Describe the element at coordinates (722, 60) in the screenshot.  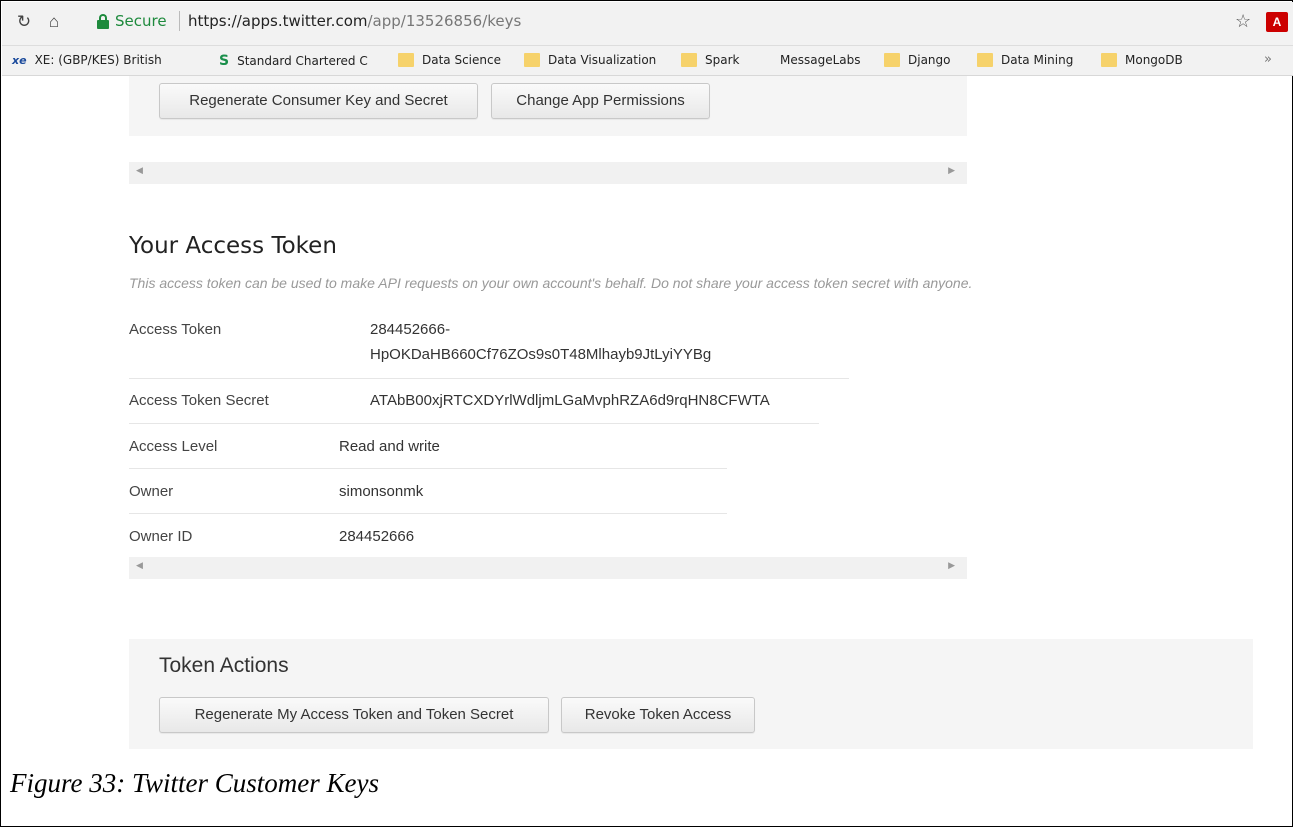
I see `bookmark-label: Spark` at that location.